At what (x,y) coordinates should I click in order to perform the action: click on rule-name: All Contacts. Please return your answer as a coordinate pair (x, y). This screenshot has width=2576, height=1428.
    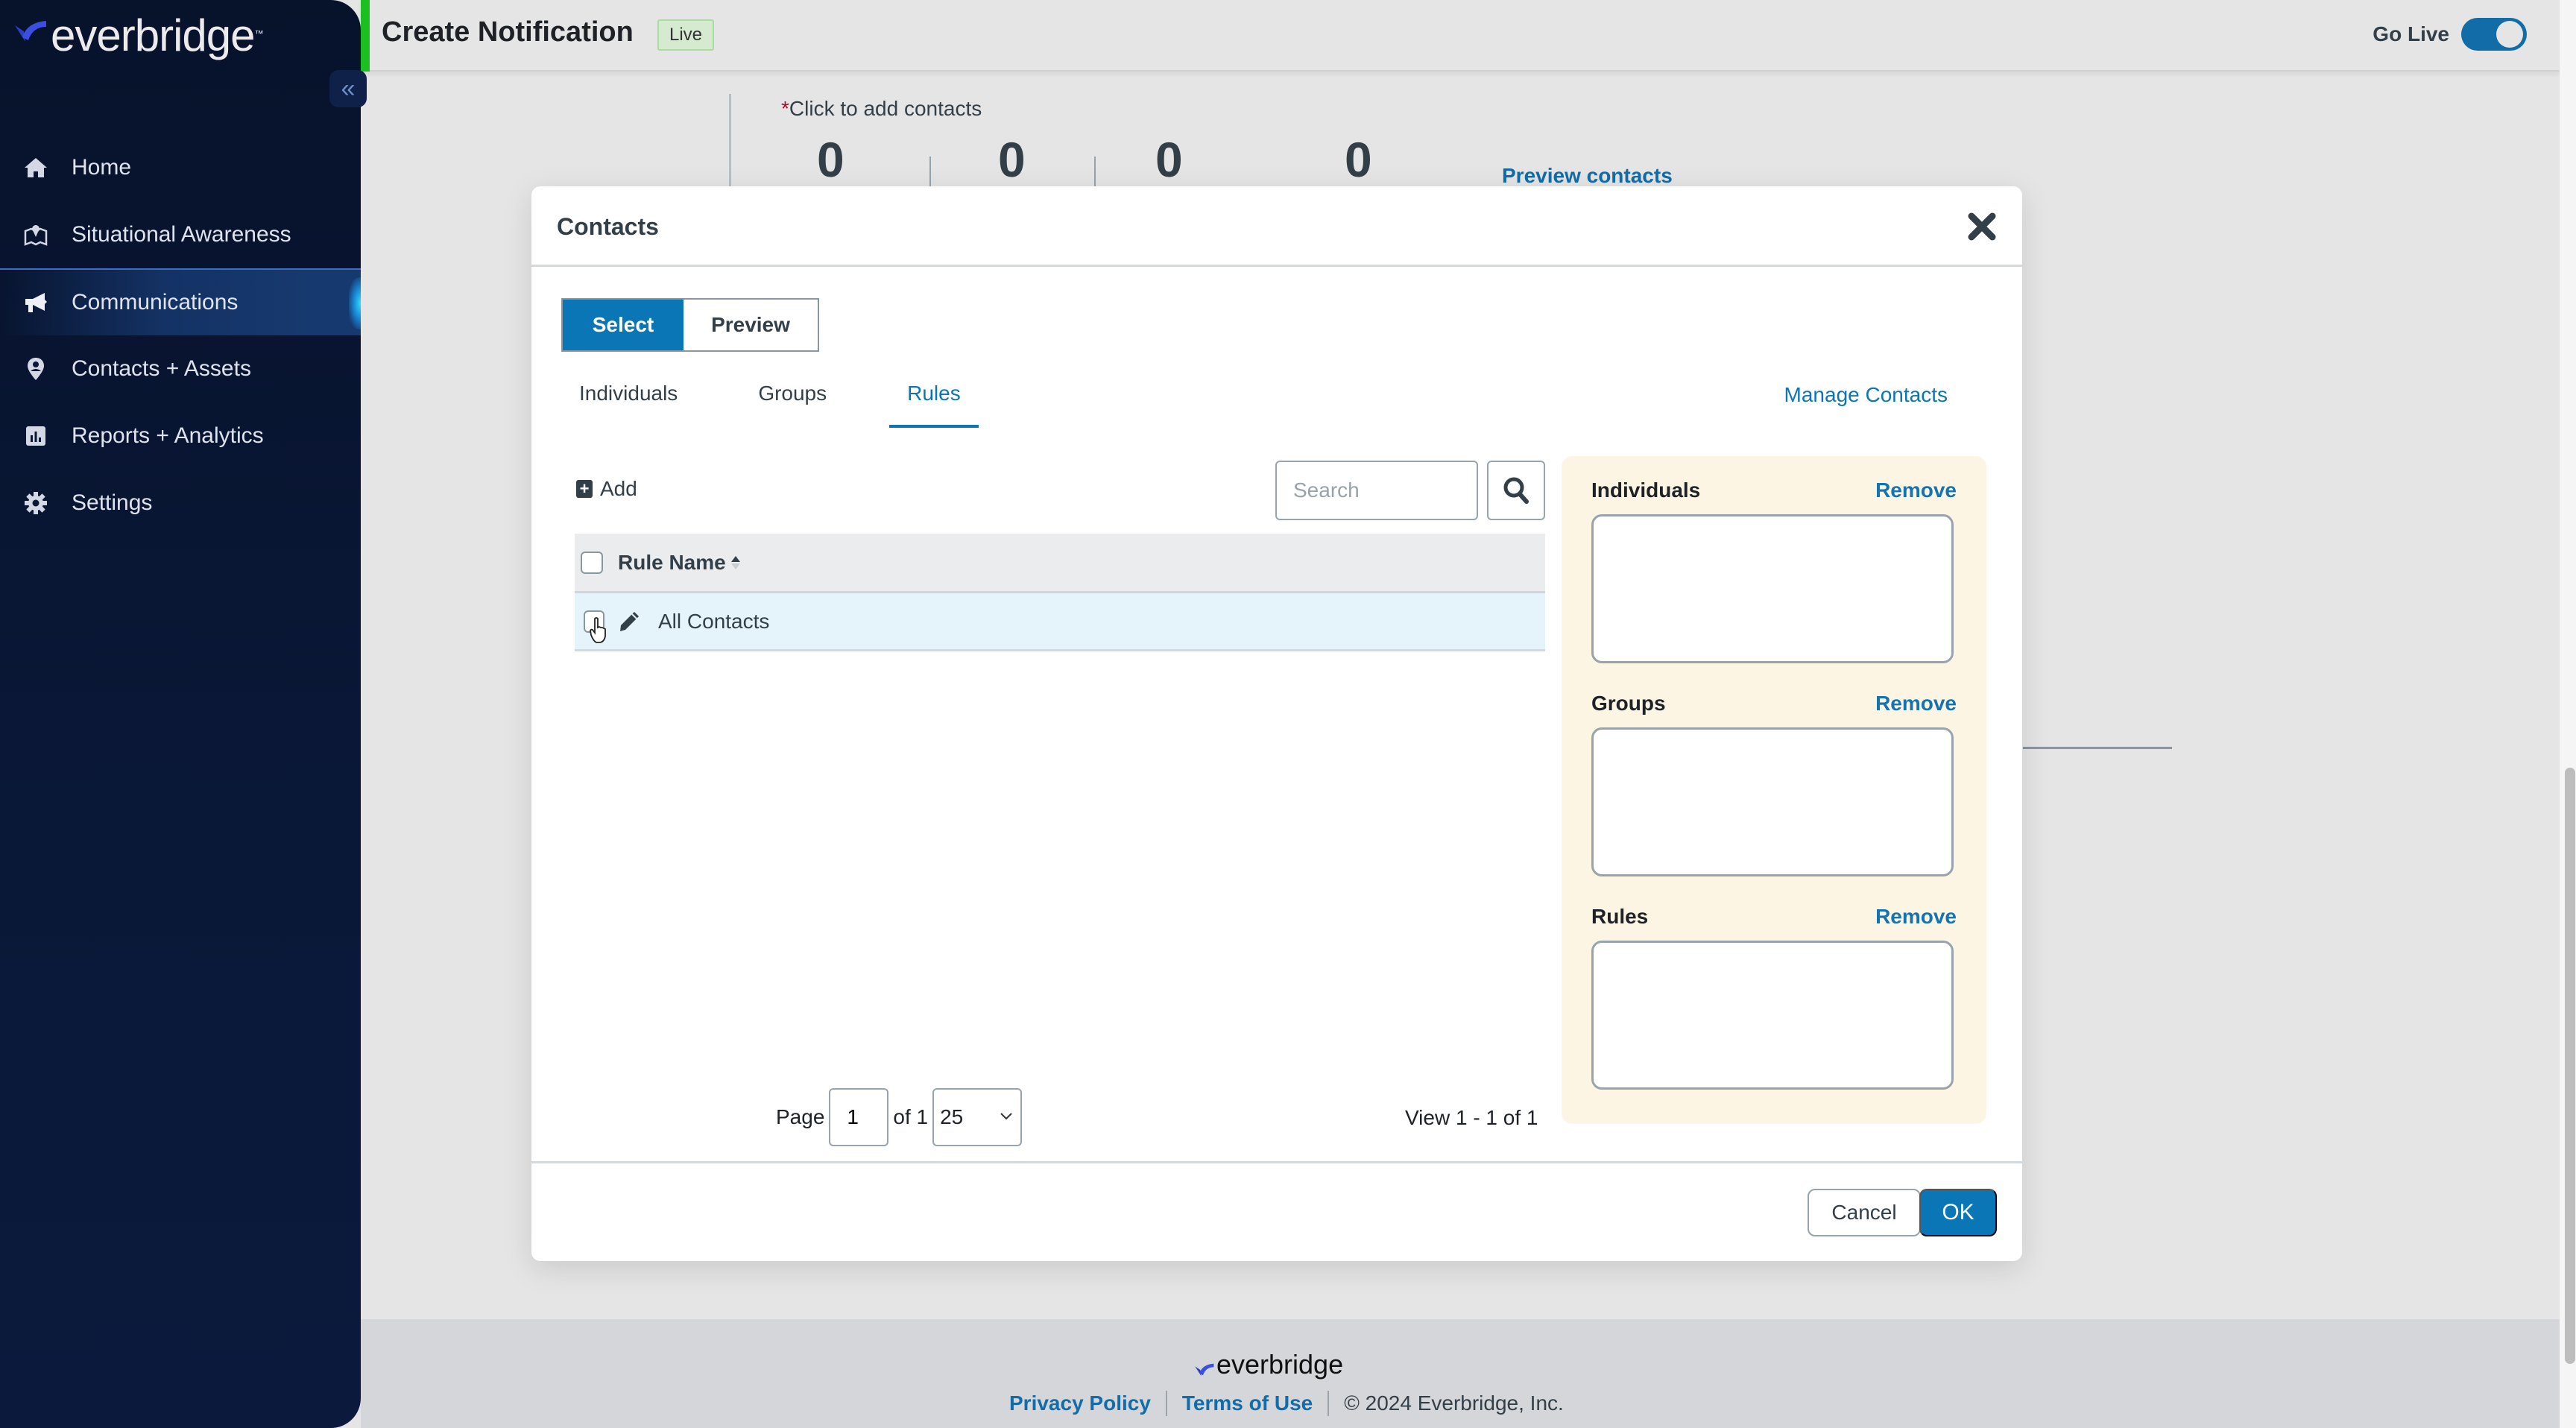
    Looking at the image, I should click on (714, 621).